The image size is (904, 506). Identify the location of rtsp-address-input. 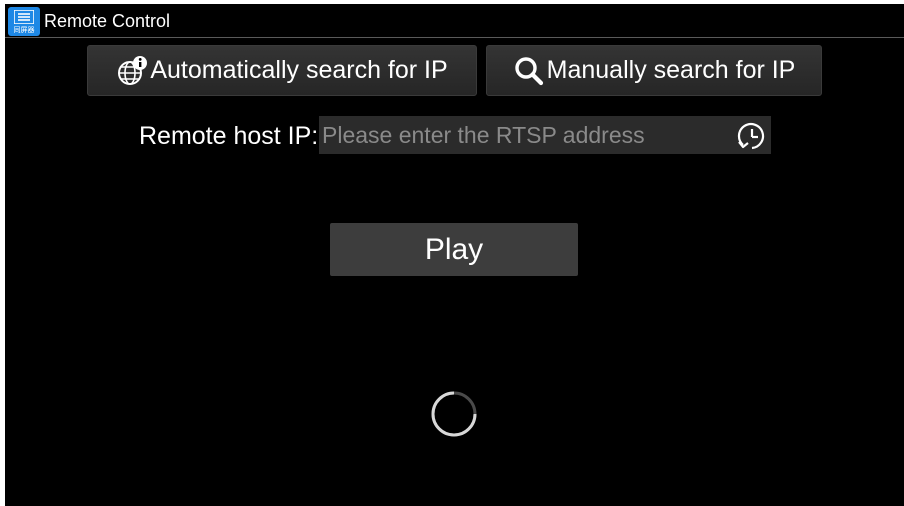
(545, 135).